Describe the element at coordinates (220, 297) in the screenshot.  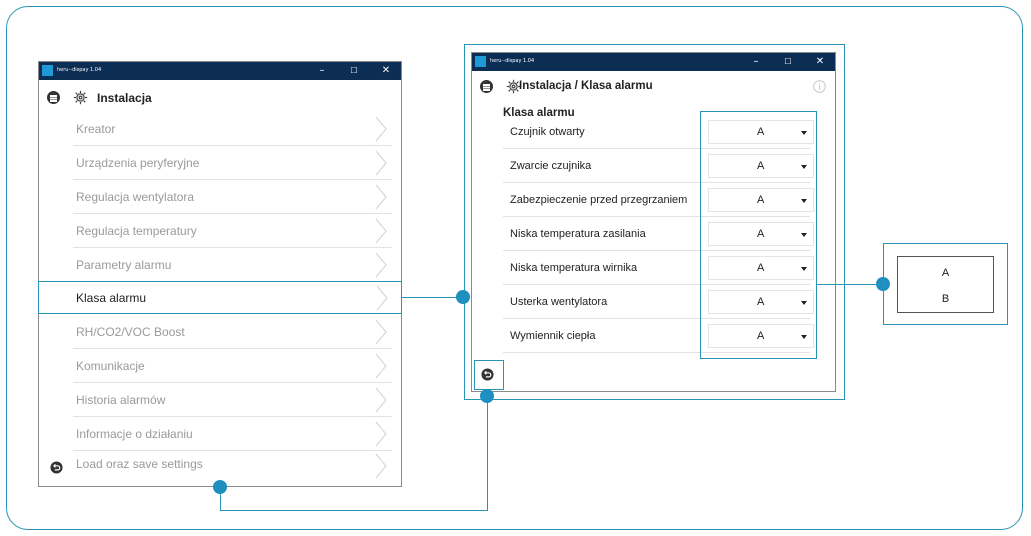
I see `menu-item-alarm-class: Klasa alarmu` at that location.